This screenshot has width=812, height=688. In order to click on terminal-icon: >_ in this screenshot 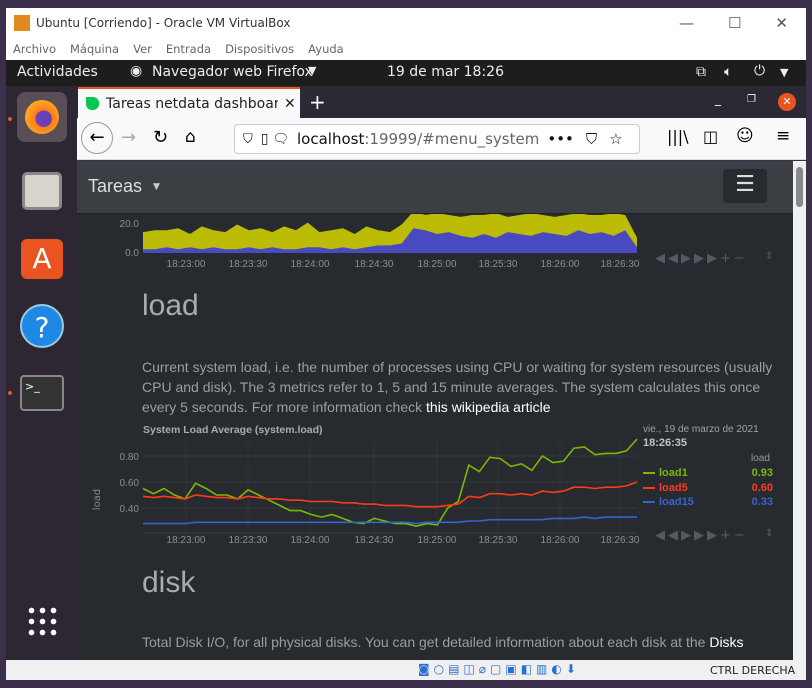, I will do `click(42, 393)`.